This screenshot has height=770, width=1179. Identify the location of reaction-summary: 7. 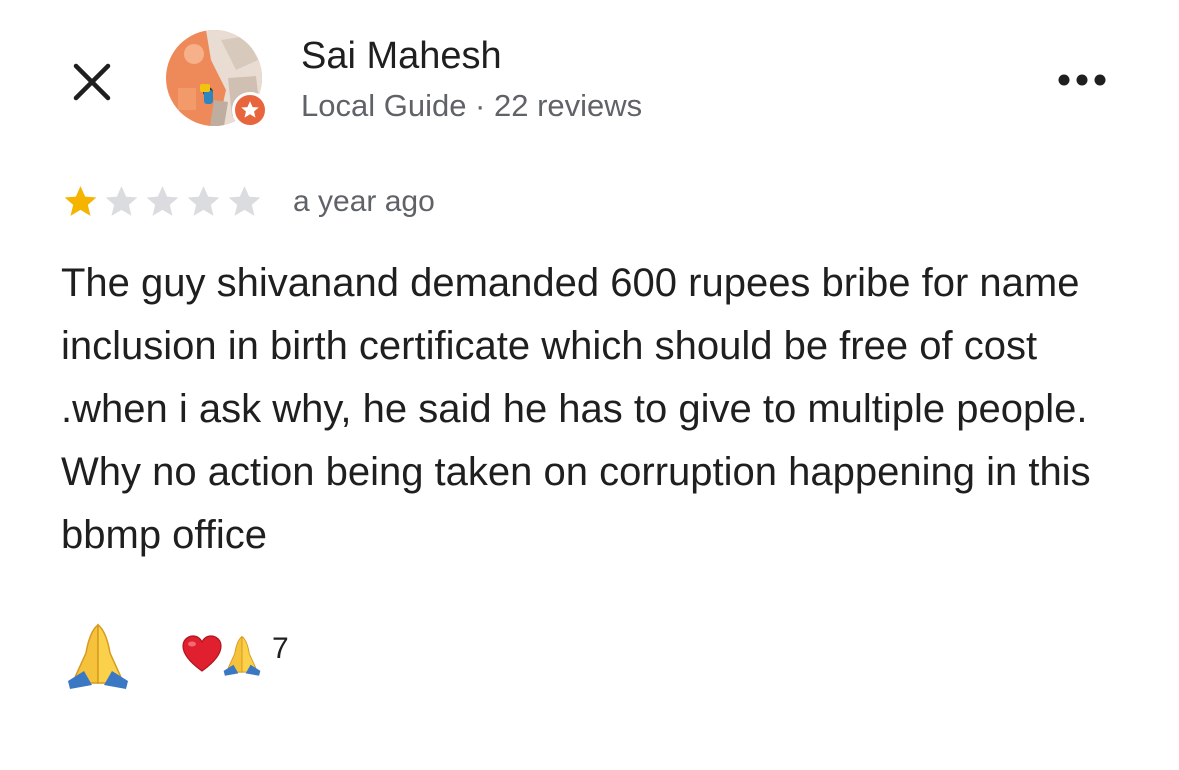
(234, 654).